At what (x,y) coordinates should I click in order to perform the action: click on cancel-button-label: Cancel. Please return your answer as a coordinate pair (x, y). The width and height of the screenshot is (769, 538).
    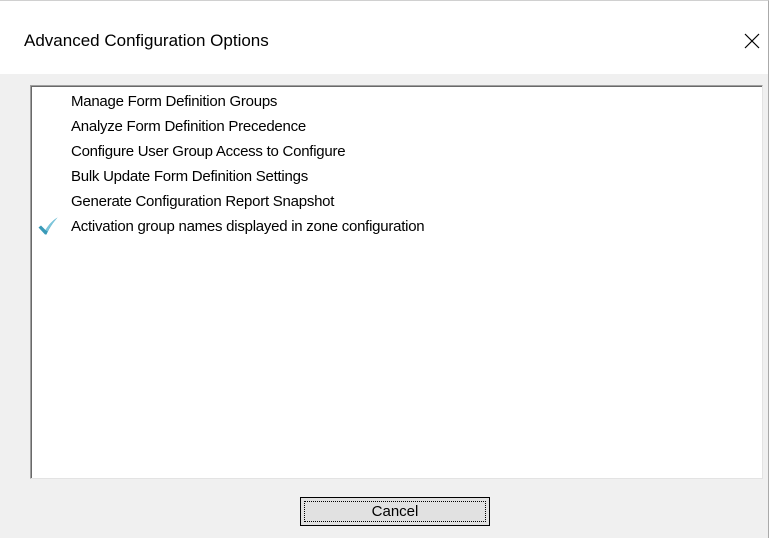
    Looking at the image, I should click on (395, 511).